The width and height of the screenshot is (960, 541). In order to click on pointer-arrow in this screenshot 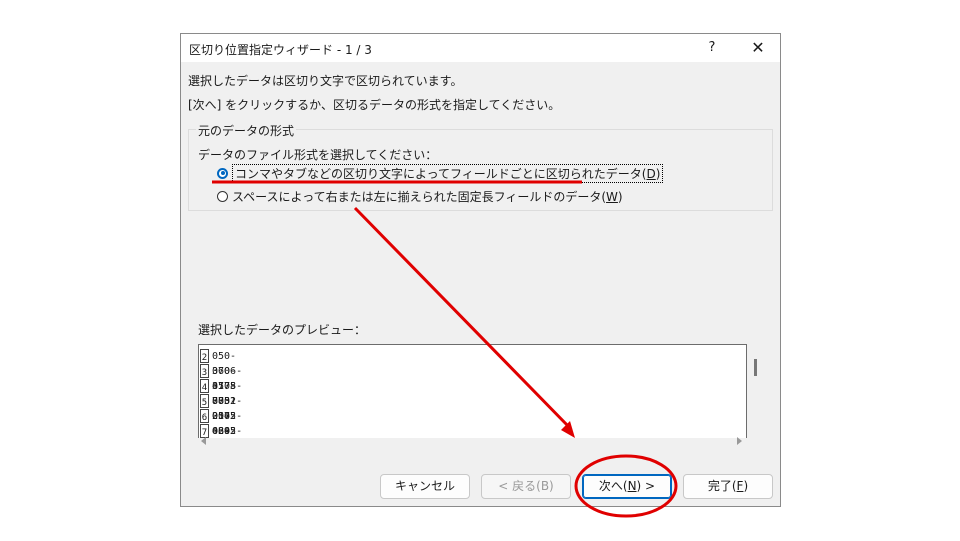, I will do `click(462, 318)`.